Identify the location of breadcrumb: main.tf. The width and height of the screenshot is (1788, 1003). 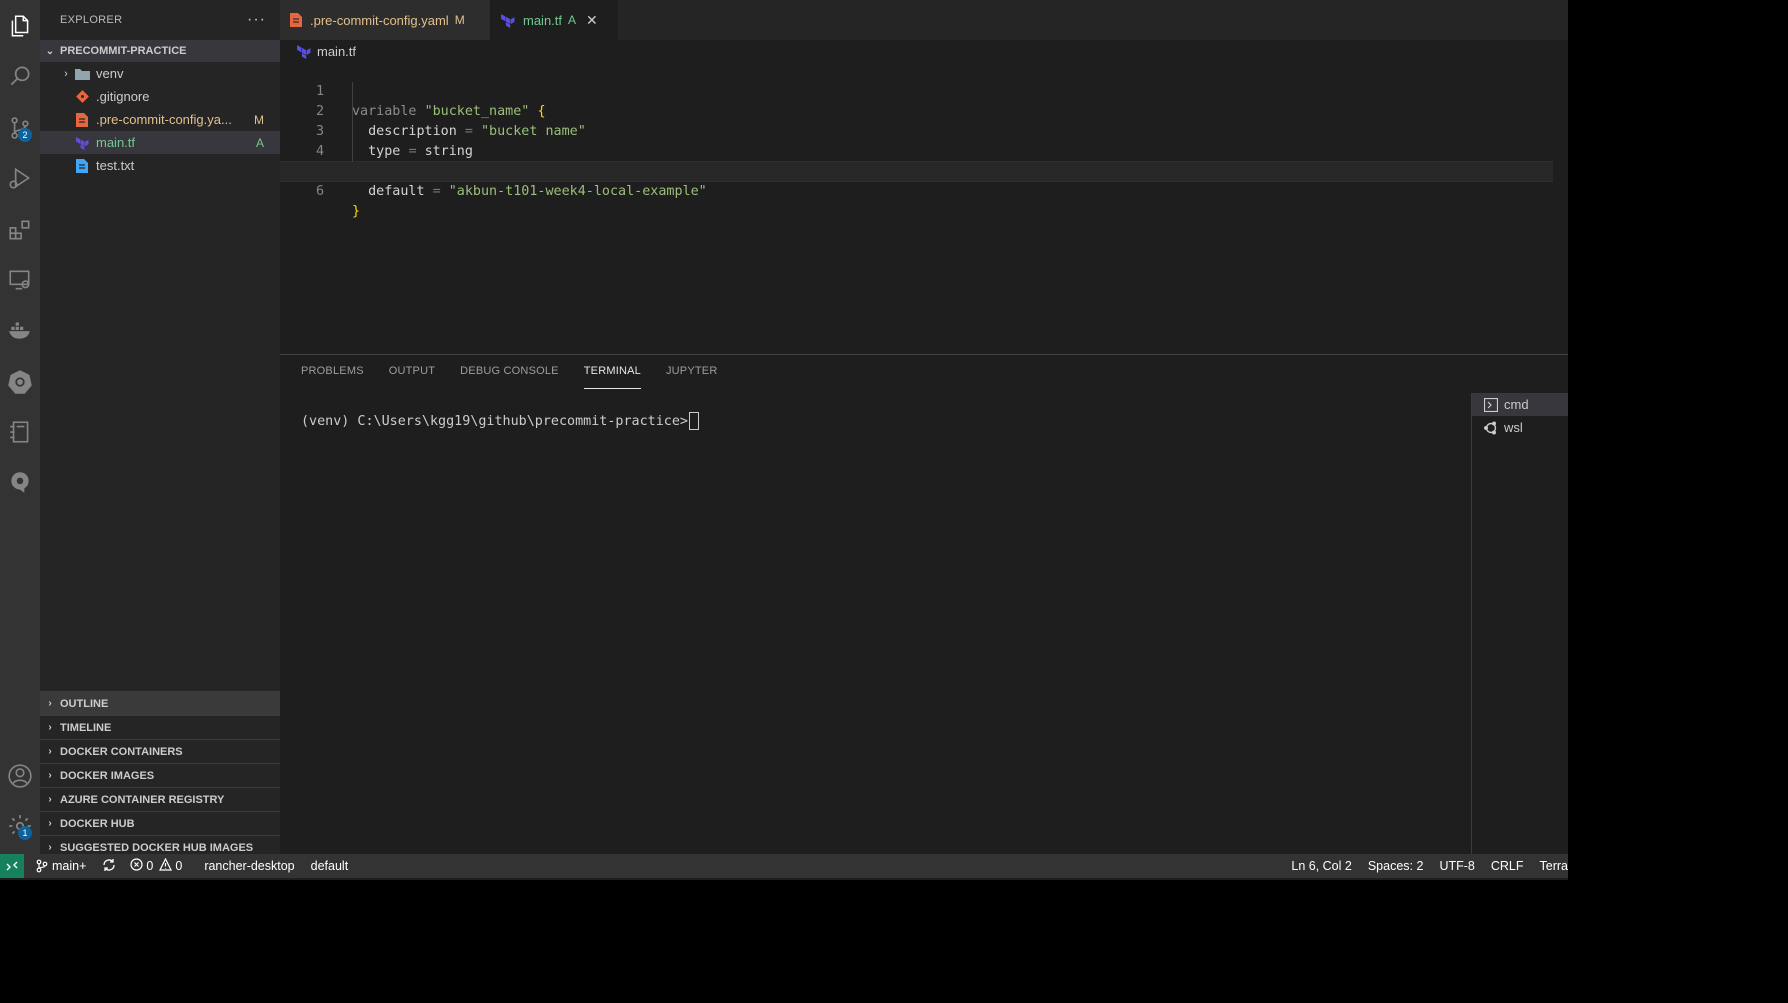
(326, 51).